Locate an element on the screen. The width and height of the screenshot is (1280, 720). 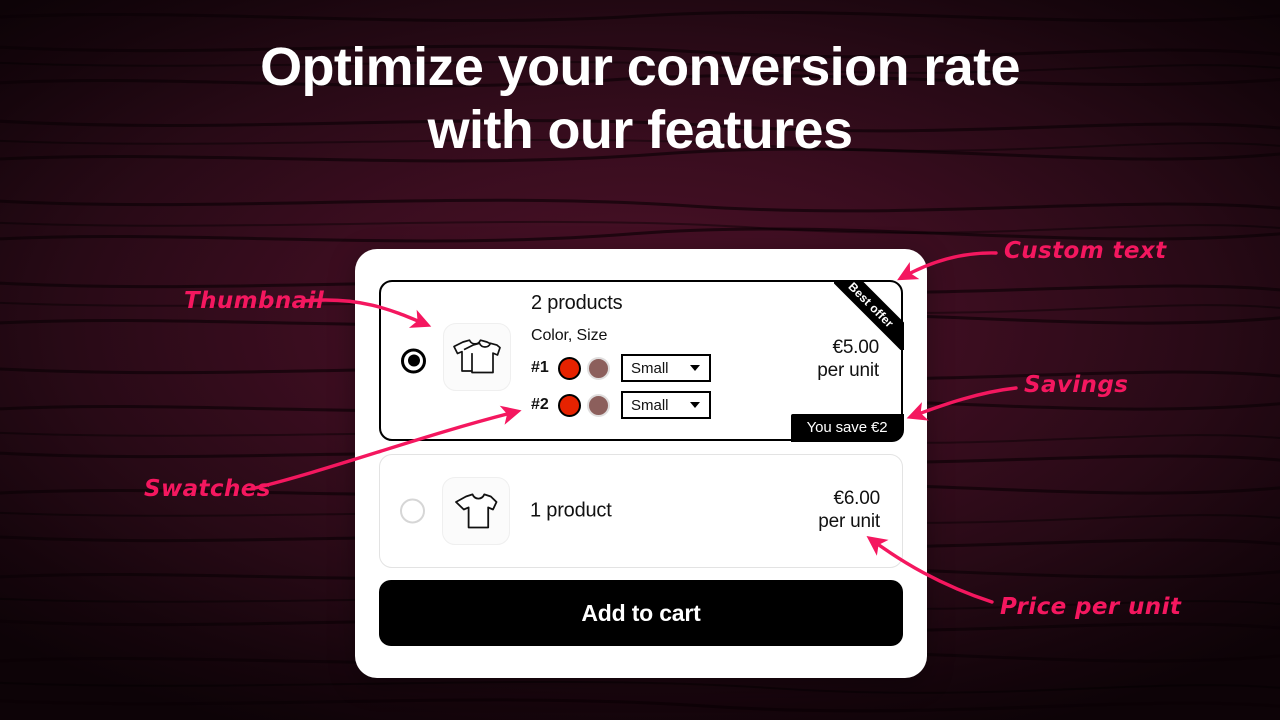
offer-title: 2 products is located at coordinates (577, 303).